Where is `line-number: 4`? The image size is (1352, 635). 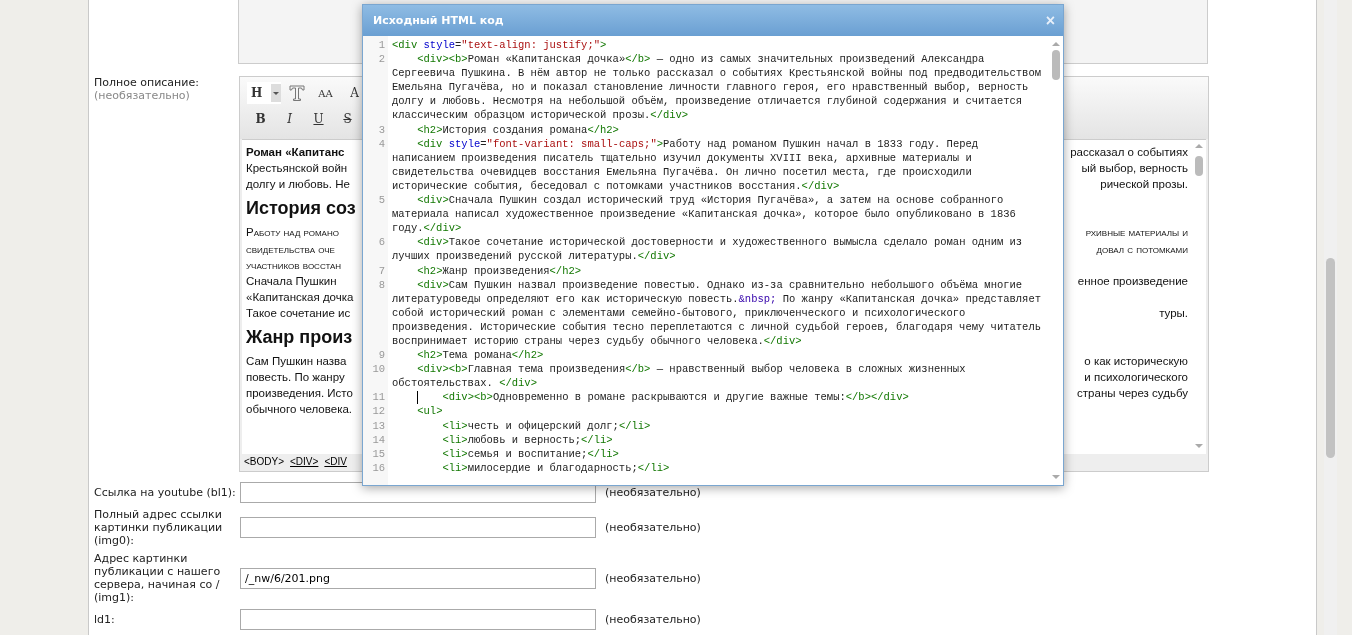 line-number: 4 is located at coordinates (381, 144).